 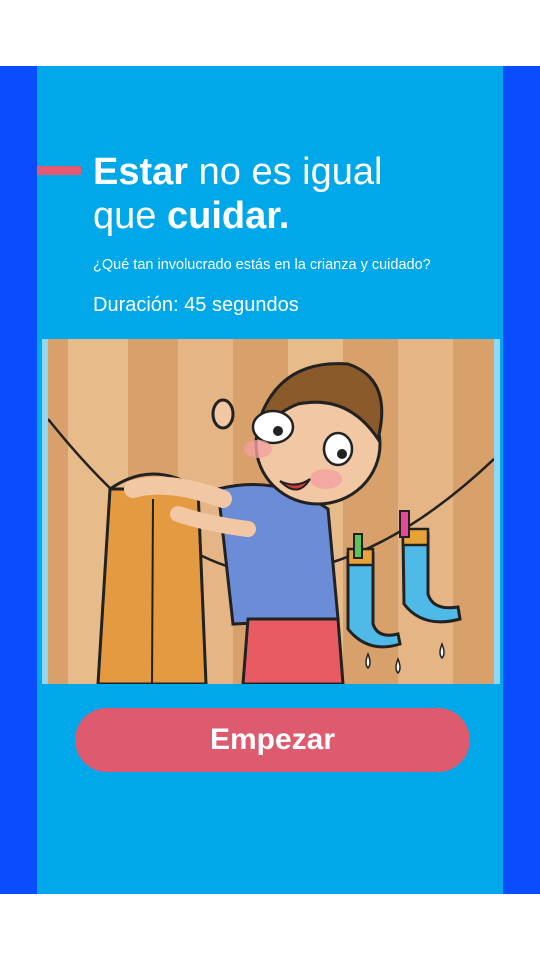 What do you see at coordinates (141, 172) in the screenshot?
I see `title-bold-estar: Estar` at bounding box center [141, 172].